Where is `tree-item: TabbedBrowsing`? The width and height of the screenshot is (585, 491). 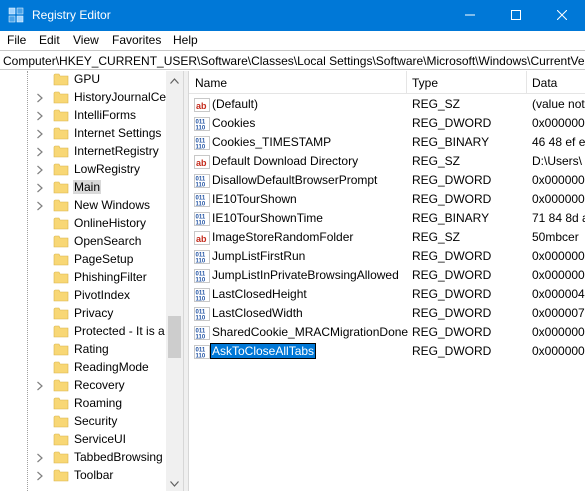
tree-item: TabbedBrowsing is located at coordinates (83, 457).